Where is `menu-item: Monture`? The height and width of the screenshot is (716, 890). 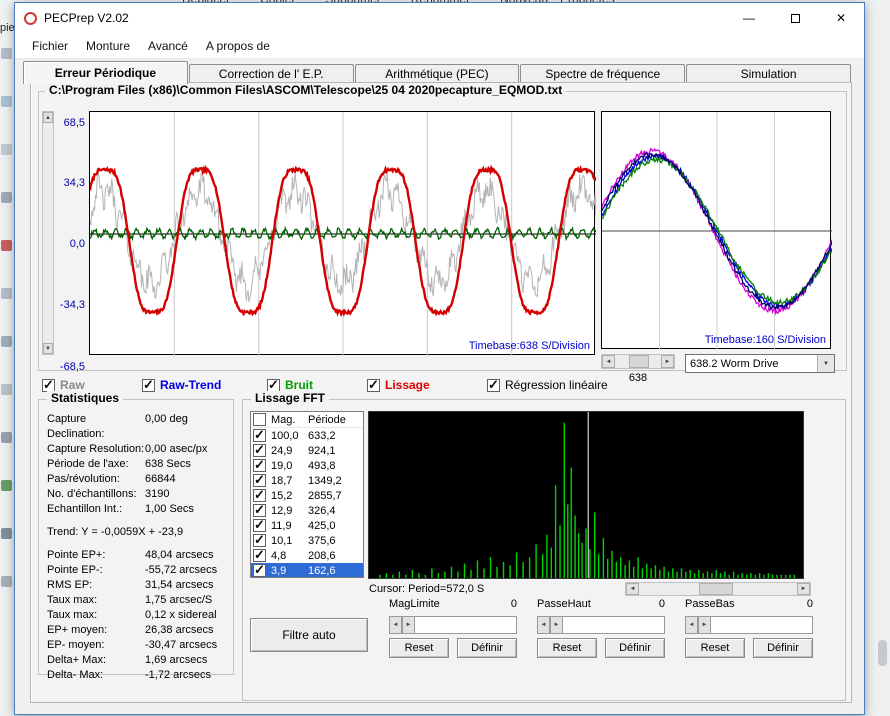 menu-item: Monture is located at coordinates (108, 46).